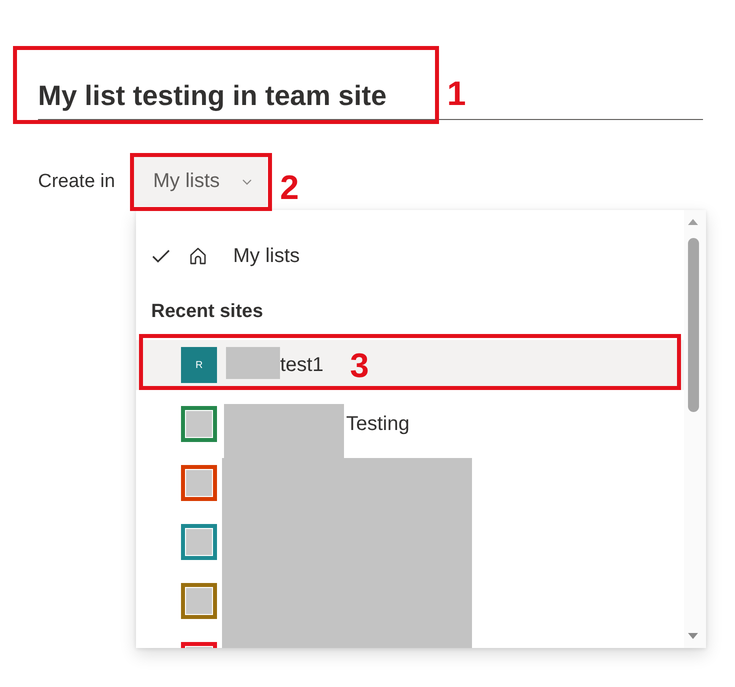 This screenshot has width=735, height=687. What do you see at coordinates (693, 325) in the screenshot?
I see `scrollbar-thumb` at bounding box center [693, 325].